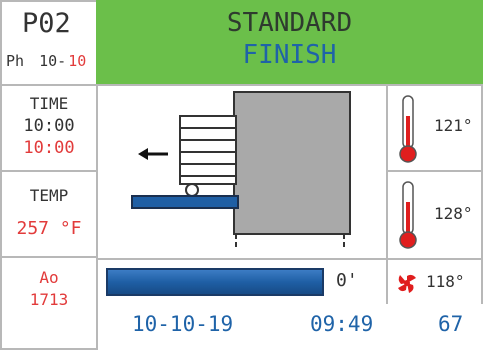  Describe the element at coordinates (342, 324) in the screenshot. I see `footer-clock: 09:49` at that location.